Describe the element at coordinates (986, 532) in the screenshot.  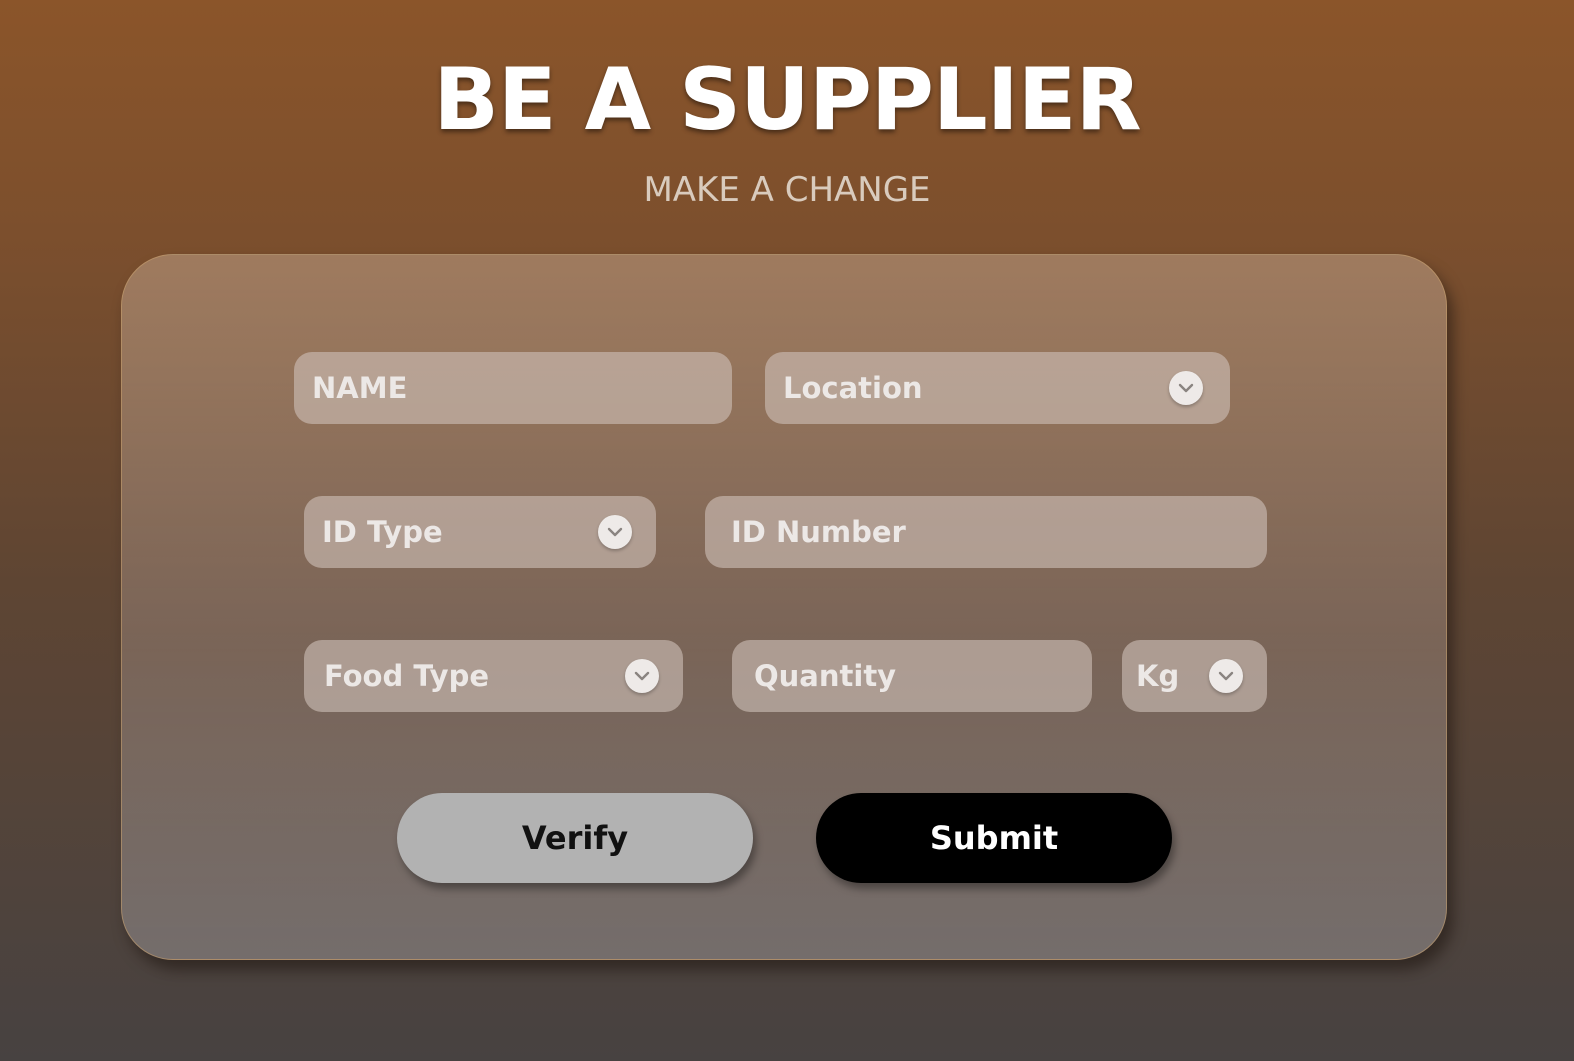
I see `id-number-field: ID Number` at that location.